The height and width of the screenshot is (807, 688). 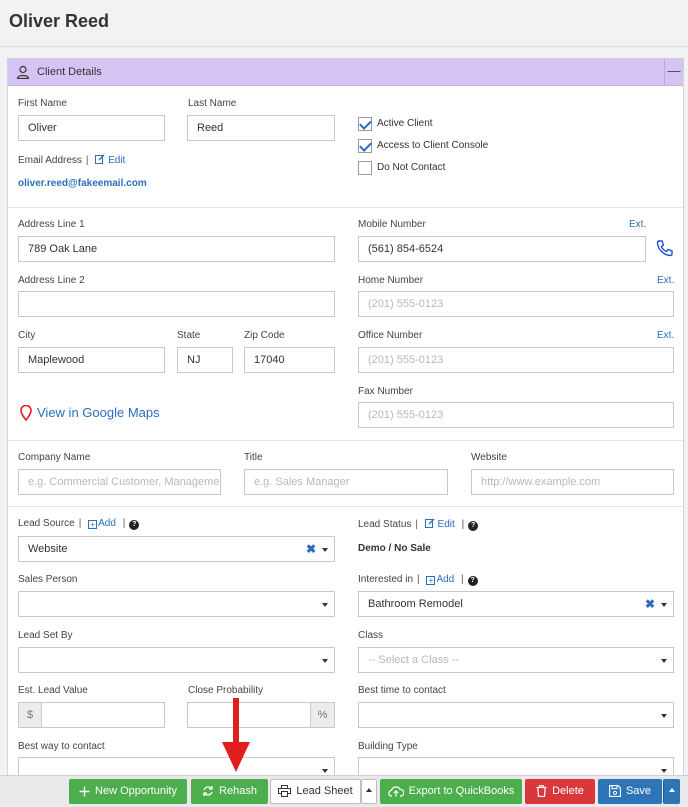 I want to click on google-maps-label: View in Google Maps, so click(x=98, y=412).